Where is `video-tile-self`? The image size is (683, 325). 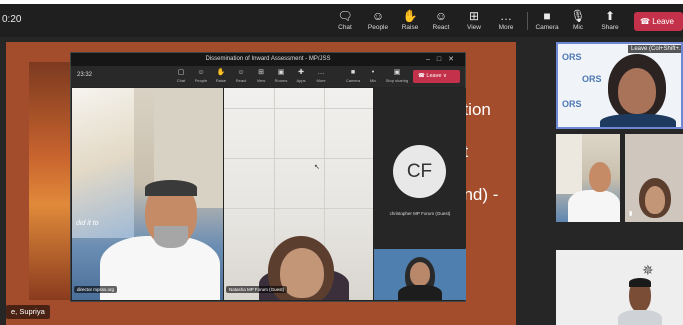
video-tile-self is located at coordinates (420, 274).